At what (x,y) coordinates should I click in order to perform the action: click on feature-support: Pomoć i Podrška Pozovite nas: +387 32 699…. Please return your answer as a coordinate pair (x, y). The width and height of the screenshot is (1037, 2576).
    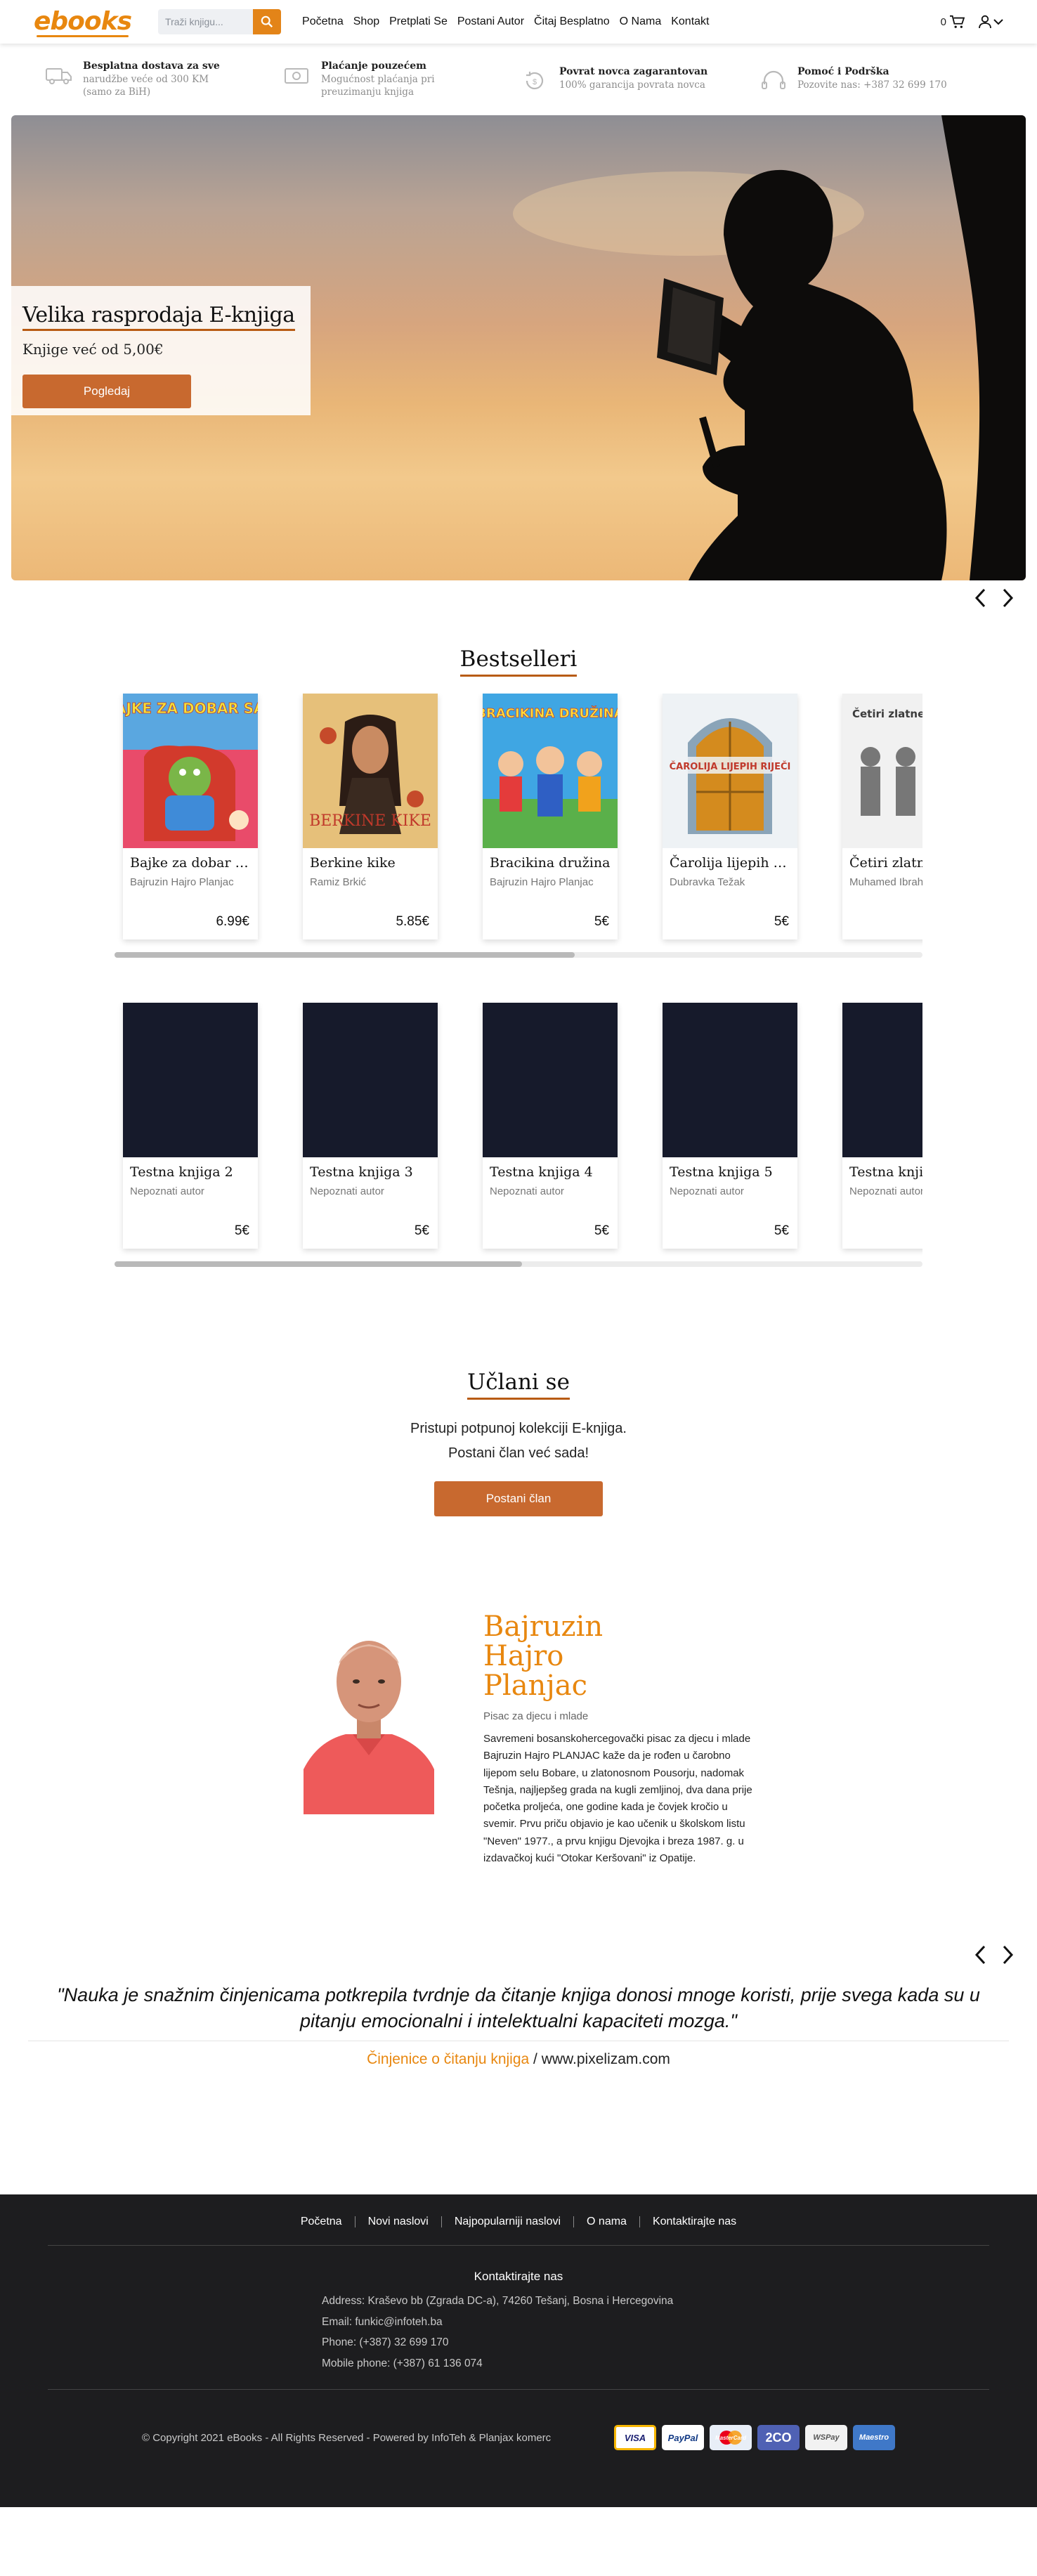
    Looking at the image, I should click on (876, 79).